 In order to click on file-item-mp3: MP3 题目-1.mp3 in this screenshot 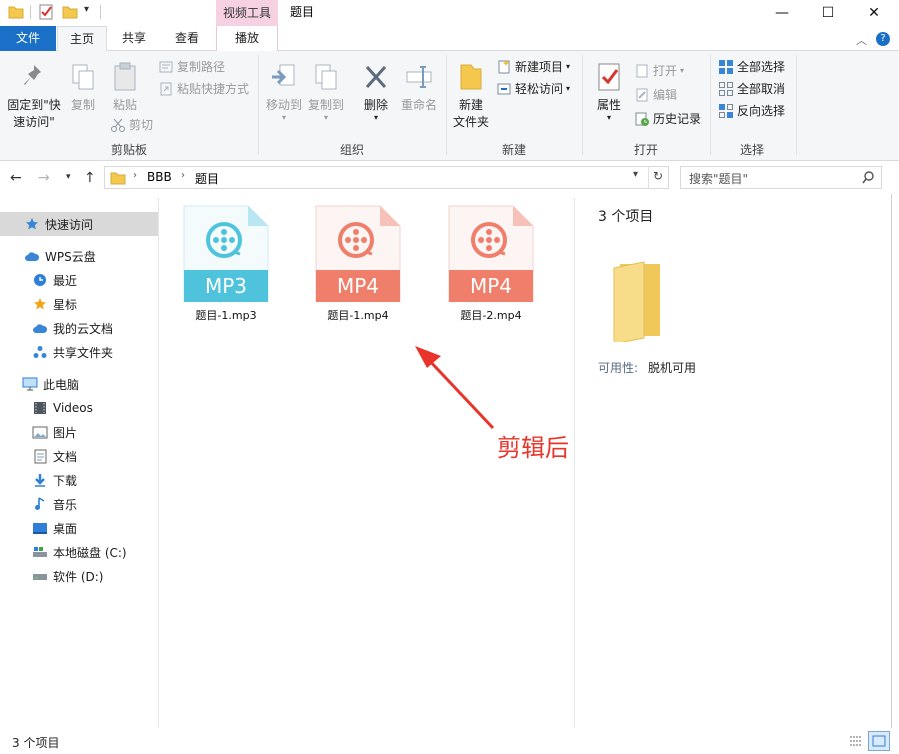, I will do `click(226, 264)`.